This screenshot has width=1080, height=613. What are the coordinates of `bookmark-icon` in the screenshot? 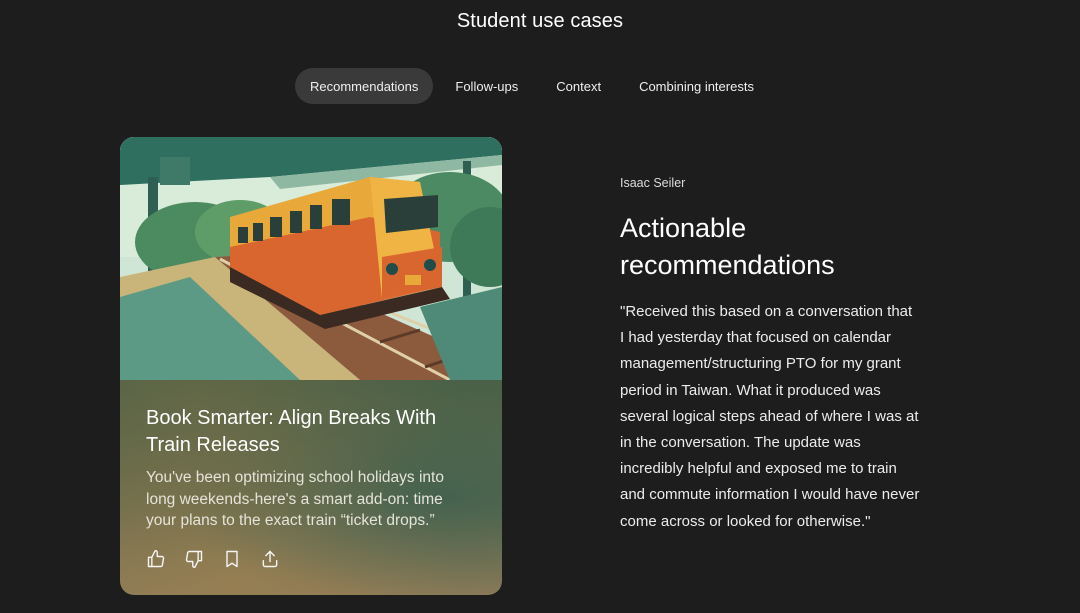 It's located at (232, 559).